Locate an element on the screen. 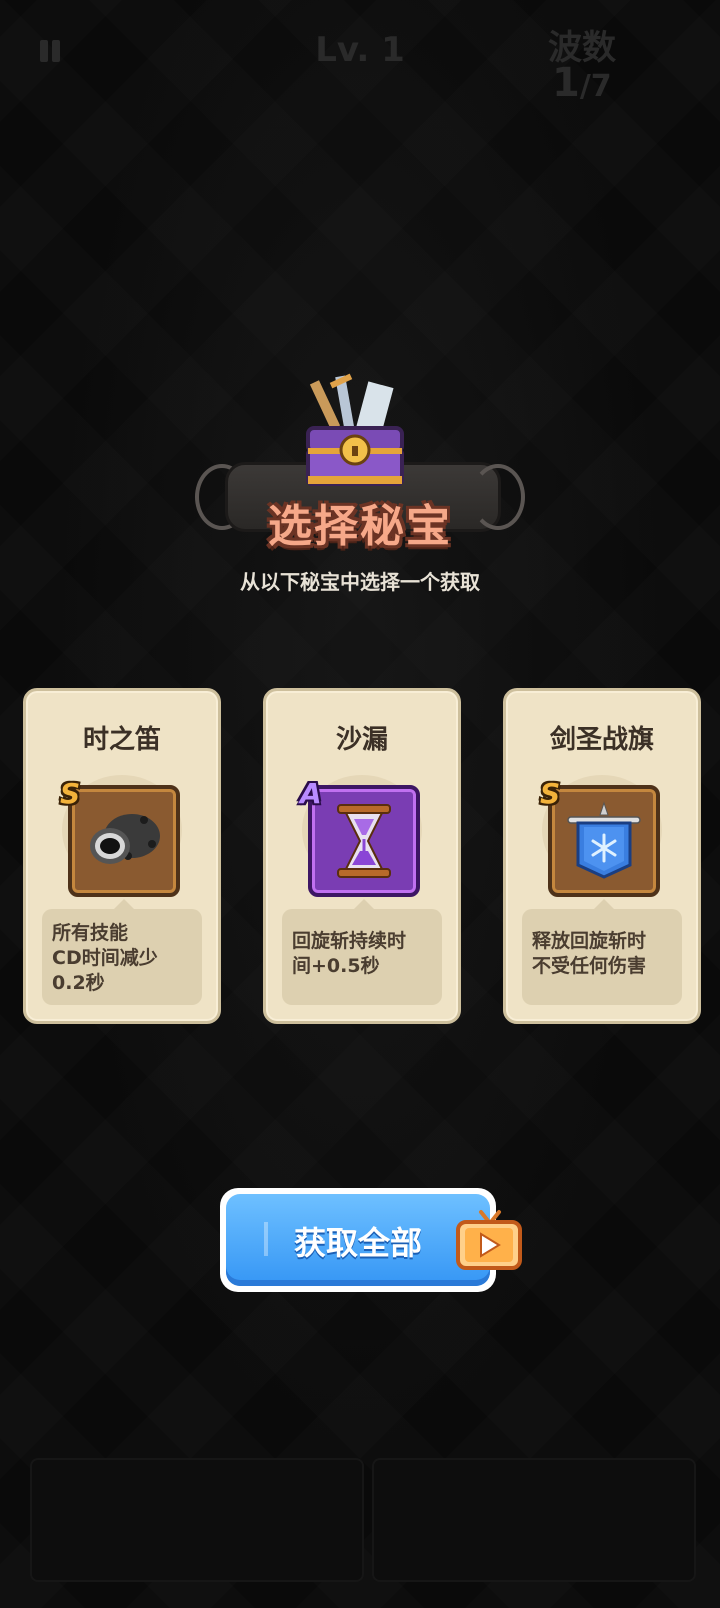 The height and width of the screenshot is (1608, 720). card-description: 回旋斩持续时 间+0.5秒 is located at coordinates (362, 952).